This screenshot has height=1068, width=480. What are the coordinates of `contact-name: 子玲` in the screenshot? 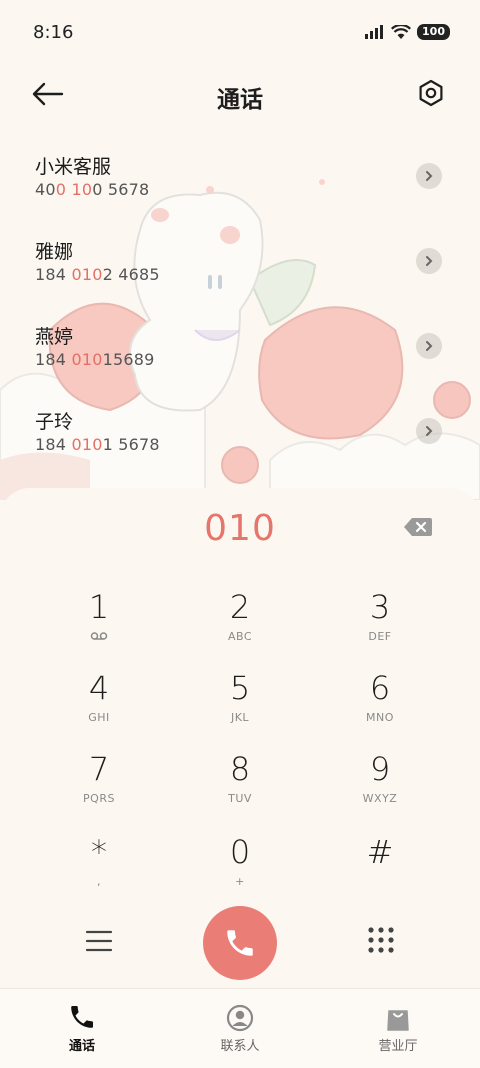 It's located at (54, 422).